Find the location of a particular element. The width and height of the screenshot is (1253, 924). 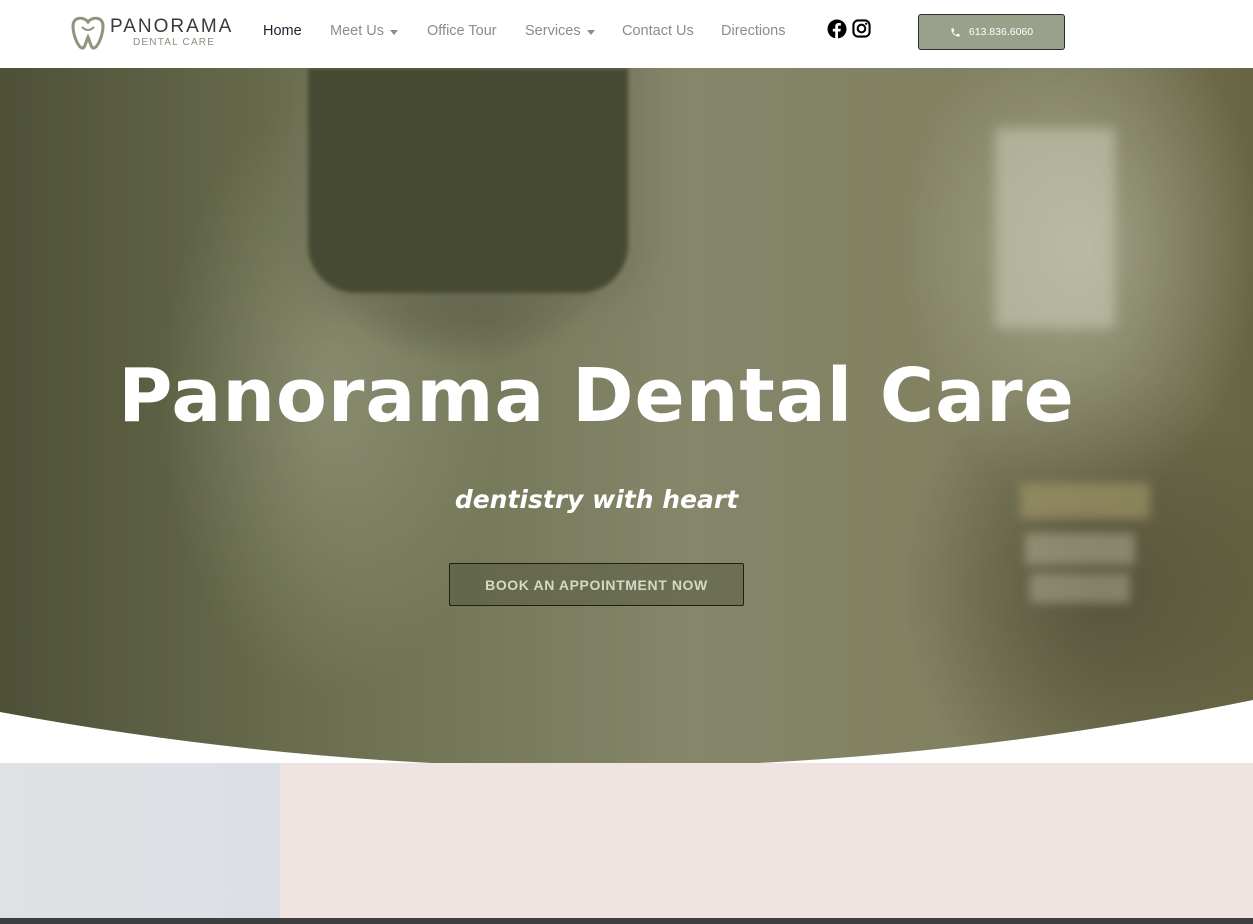

phone-icon is located at coordinates (955, 32).